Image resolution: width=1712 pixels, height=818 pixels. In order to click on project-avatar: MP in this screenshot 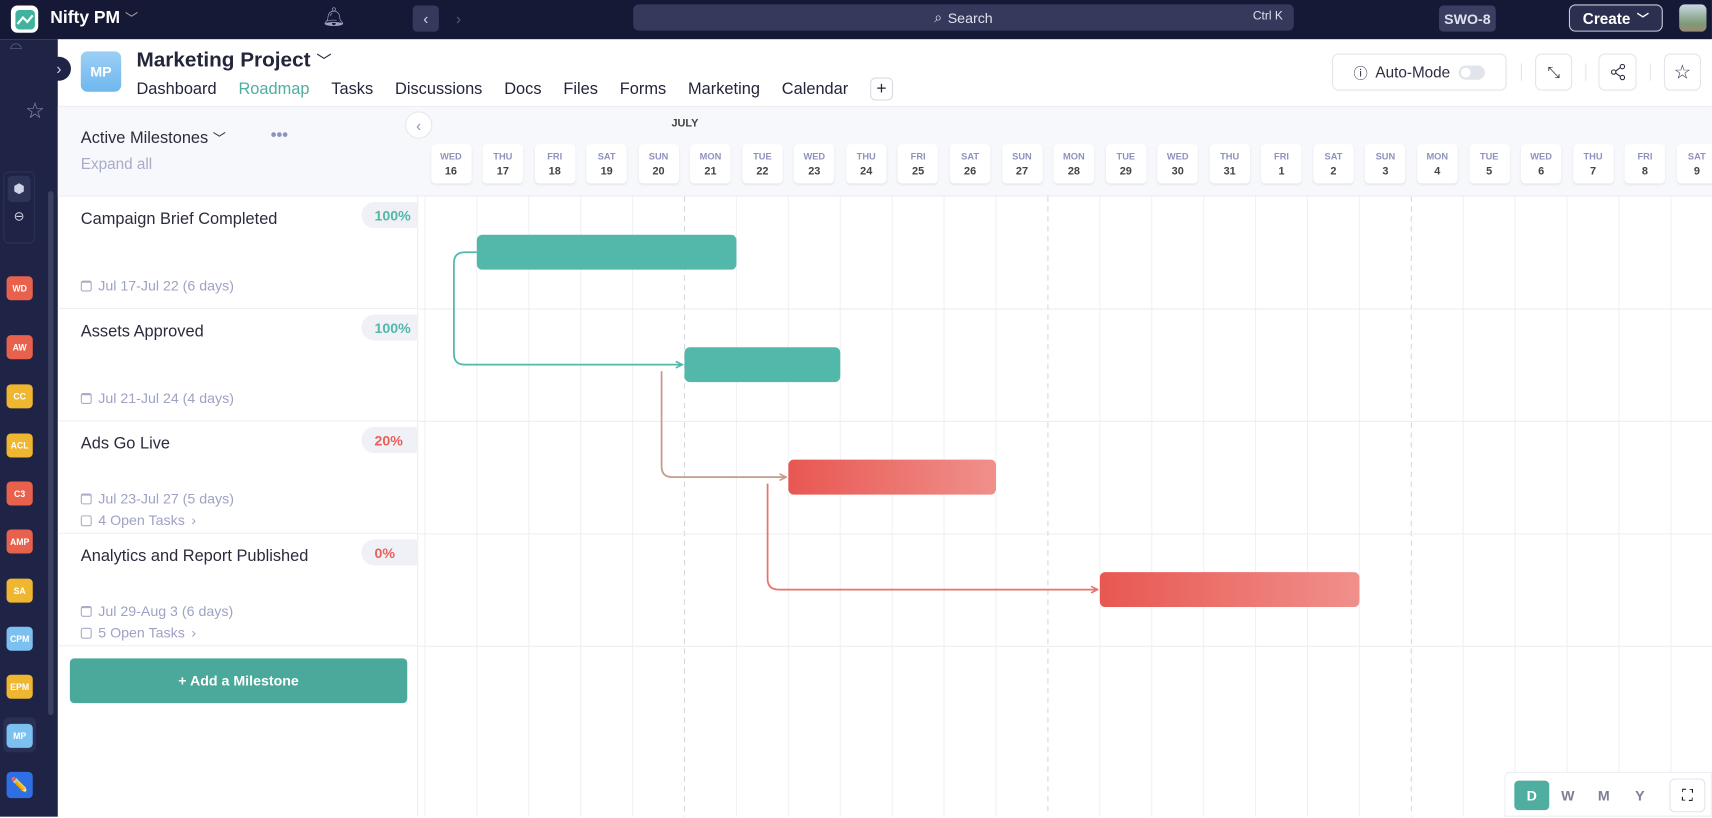, I will do `click(101, 71)`.